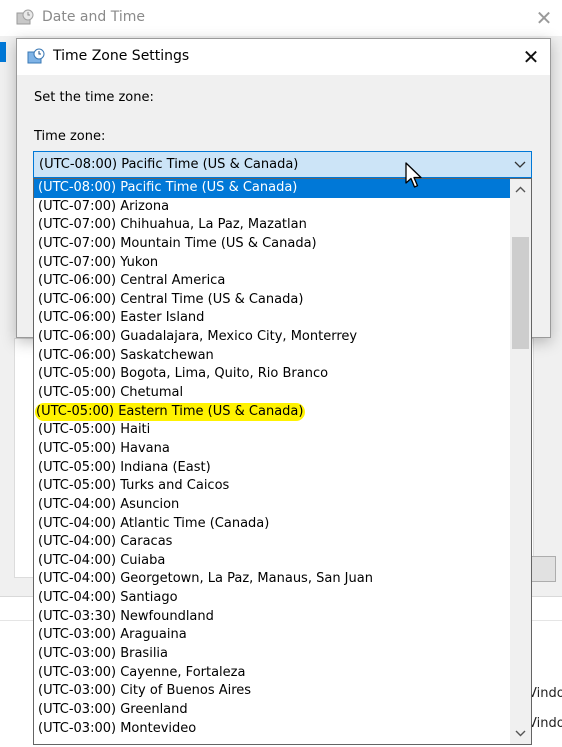 The image size is (562, 747). I want to click on time-zone-option-label: (UTC-06:00) Central Time (US & Canada), so click(171, 299).